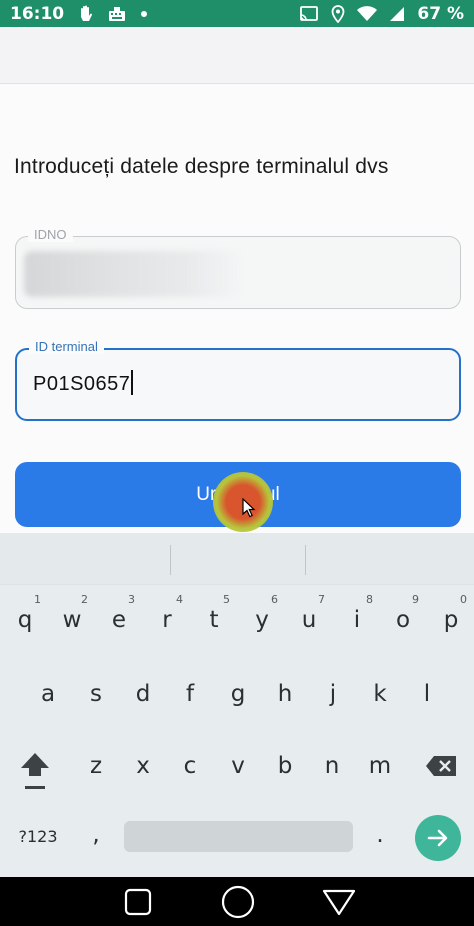  I want to click on key-o: o9, so click(403, 619).